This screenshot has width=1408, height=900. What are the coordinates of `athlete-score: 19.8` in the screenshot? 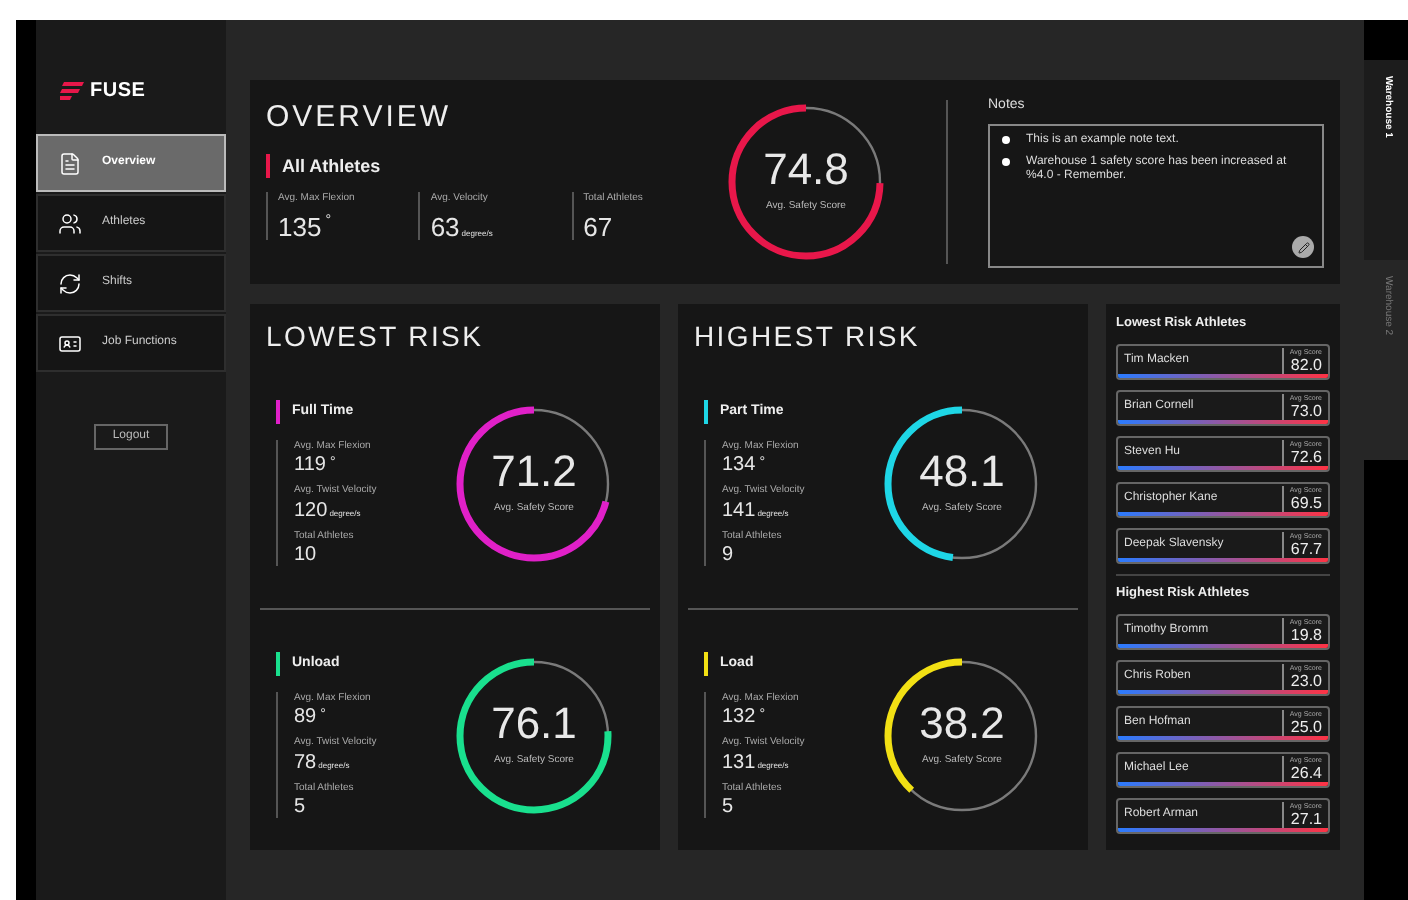 It's located at (1306, 636).